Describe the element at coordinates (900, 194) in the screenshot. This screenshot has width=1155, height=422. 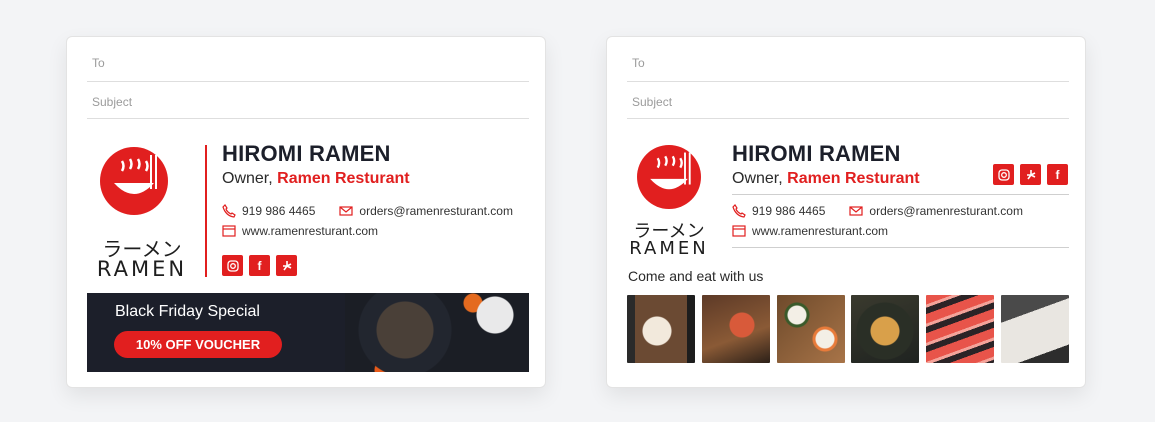
I see `signature-divider-top` at that location.